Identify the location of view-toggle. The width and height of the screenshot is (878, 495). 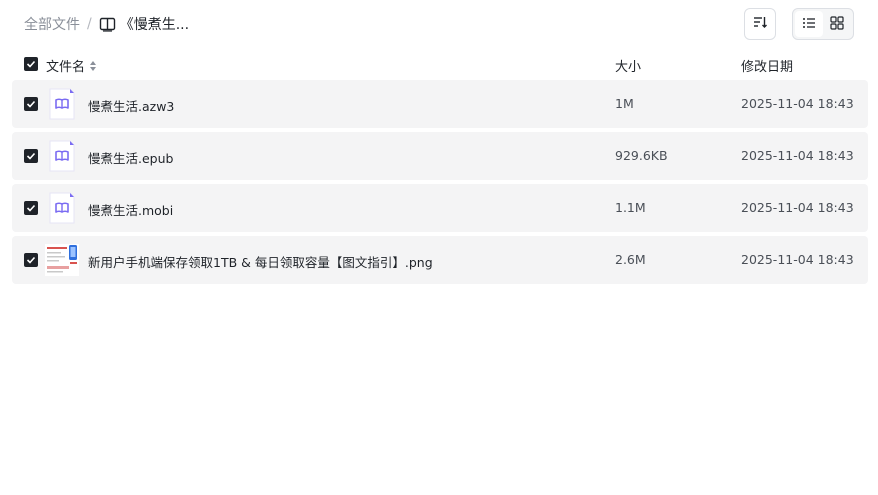
(823, 24).